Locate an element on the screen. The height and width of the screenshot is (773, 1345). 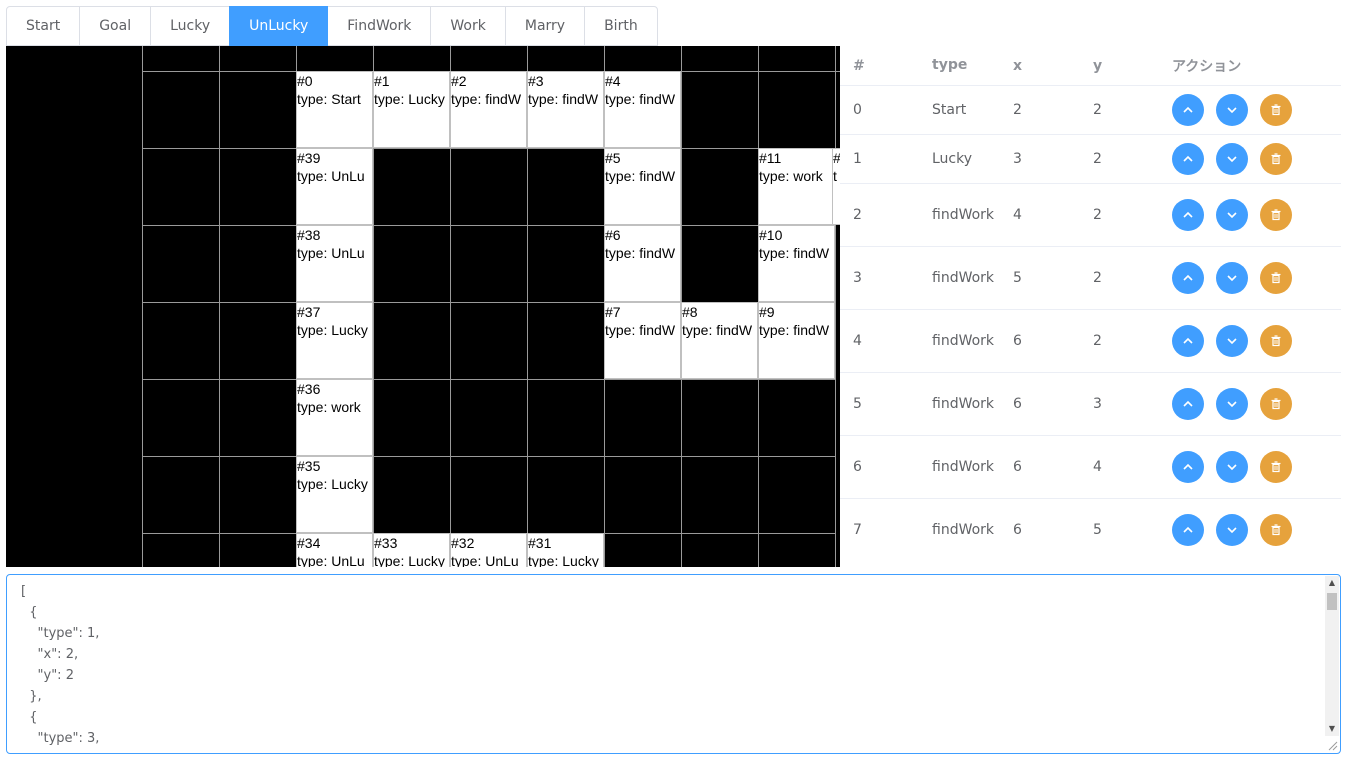
board-tile: #35 type: Lucky is located at coordinates (334, 494).